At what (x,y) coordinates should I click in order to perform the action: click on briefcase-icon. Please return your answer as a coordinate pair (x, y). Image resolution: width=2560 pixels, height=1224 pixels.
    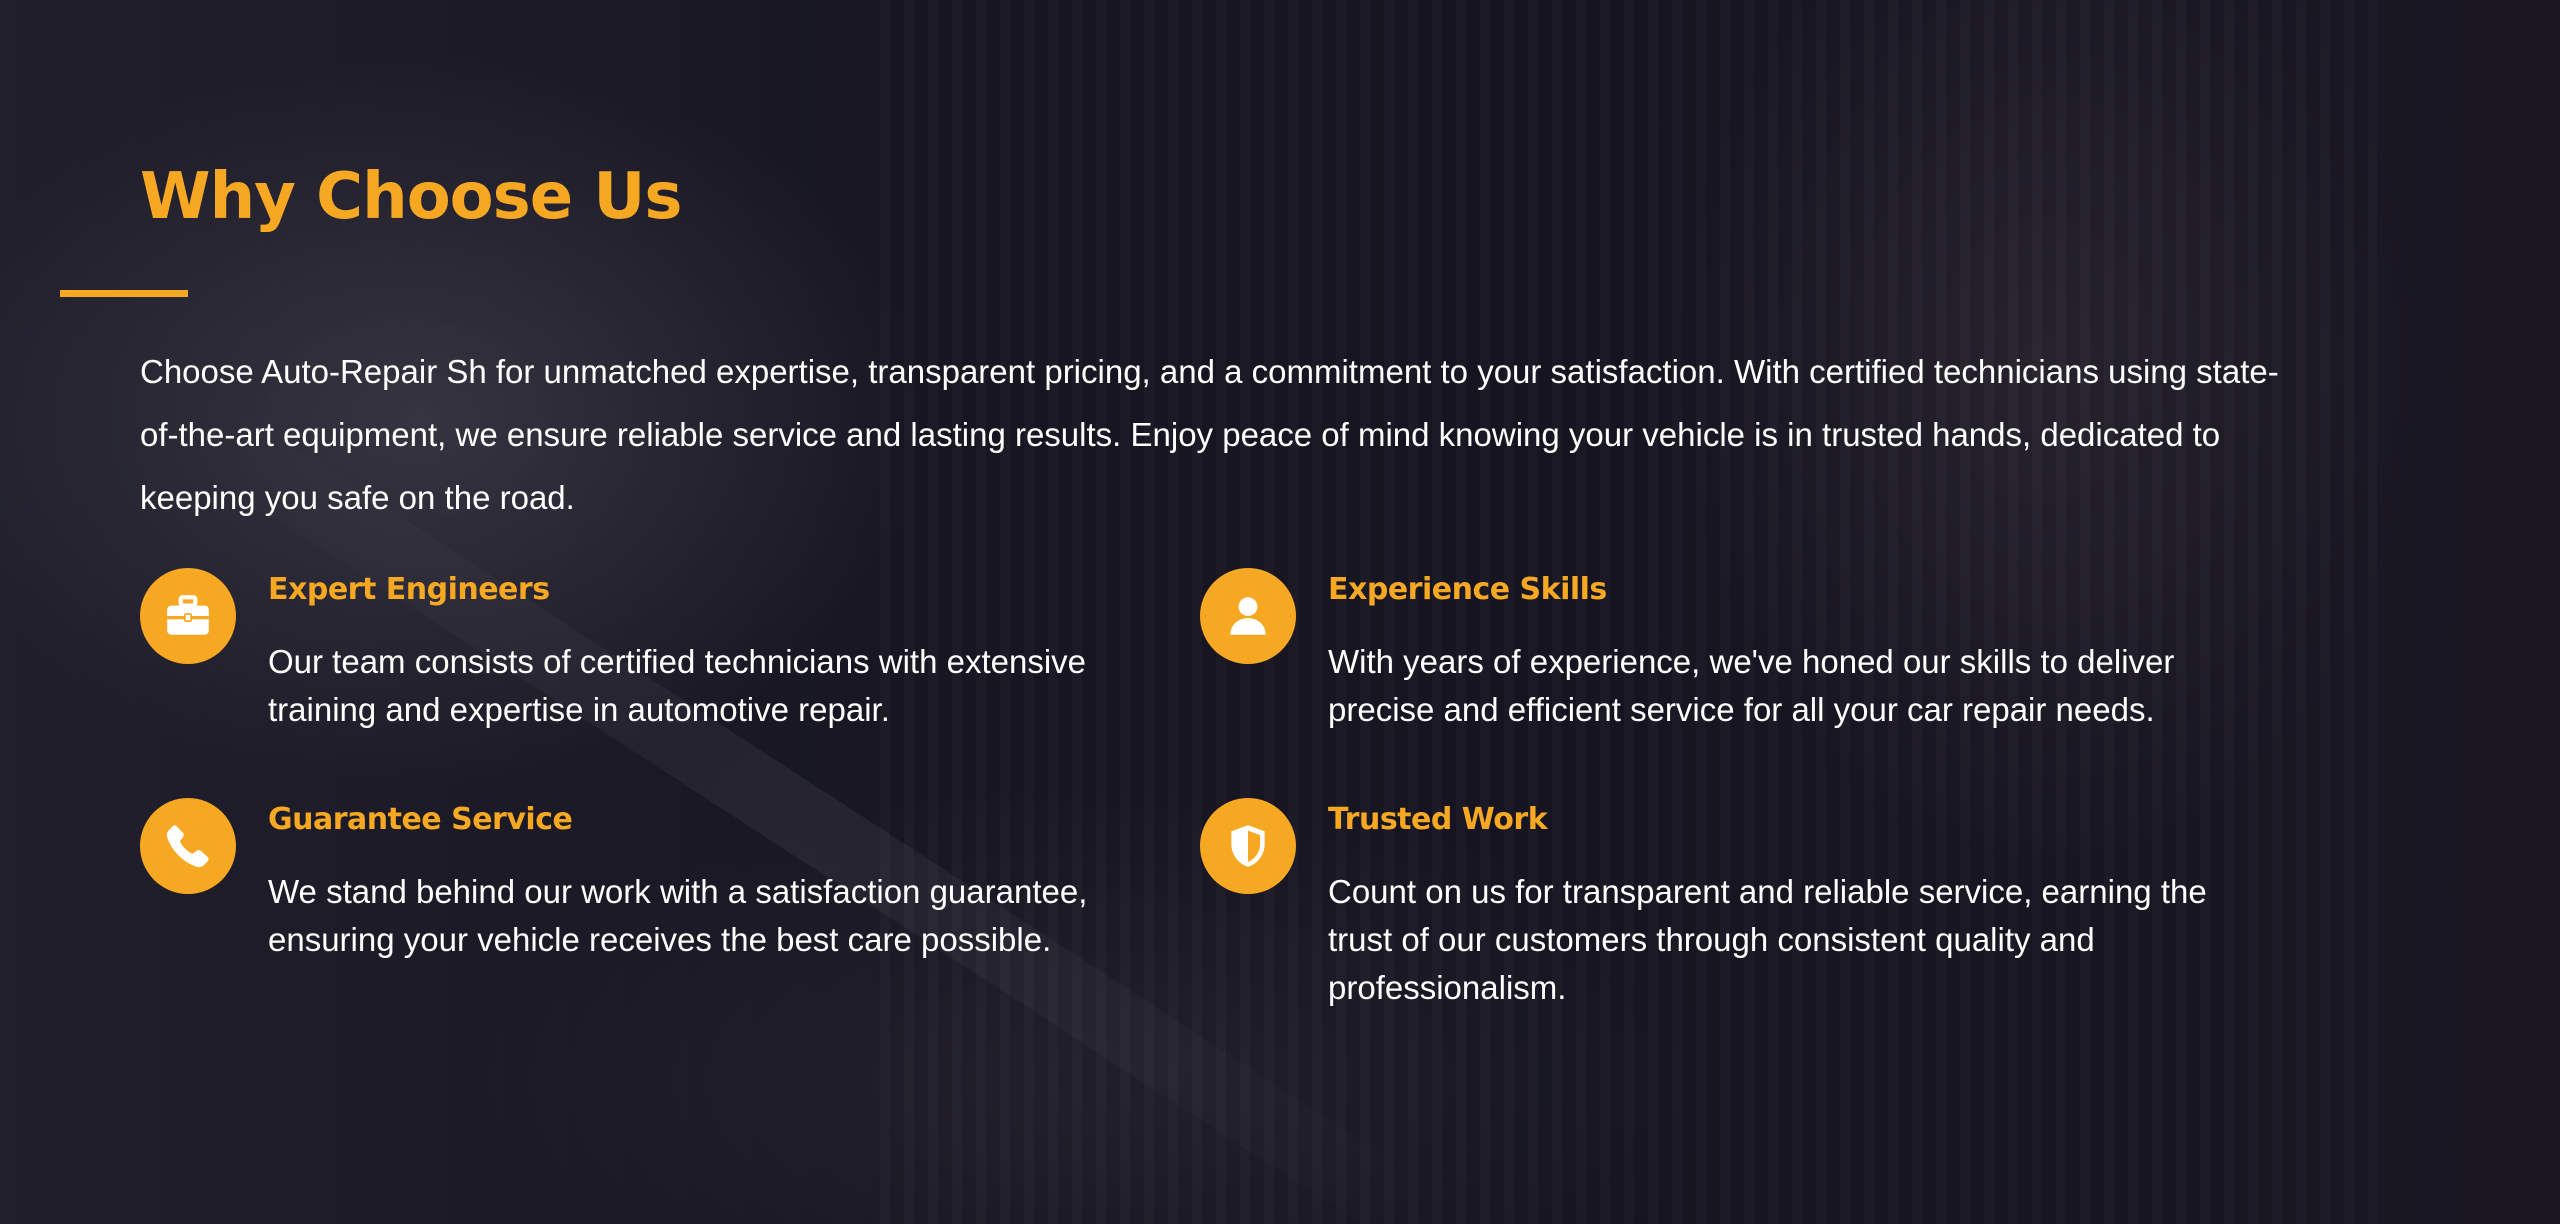
    Looking at the image, I should click on (188, 616).